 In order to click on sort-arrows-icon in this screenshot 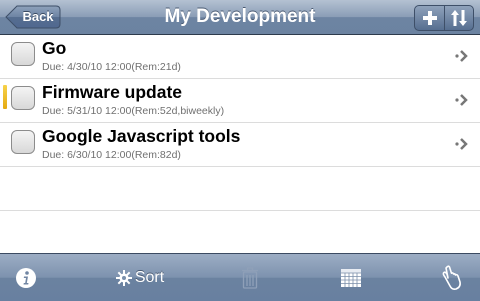, I will do `click(458, 18)`.